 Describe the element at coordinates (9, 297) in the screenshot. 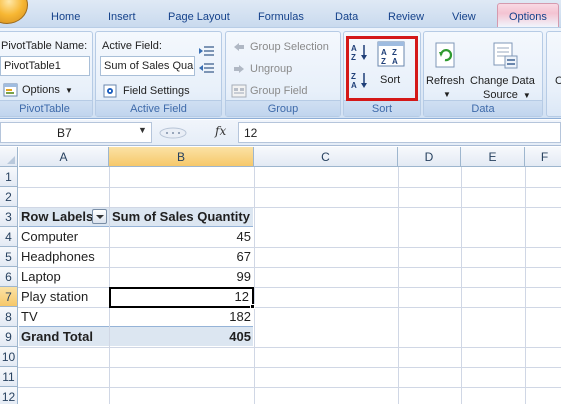

I see `row-header-7: 7` at that location.